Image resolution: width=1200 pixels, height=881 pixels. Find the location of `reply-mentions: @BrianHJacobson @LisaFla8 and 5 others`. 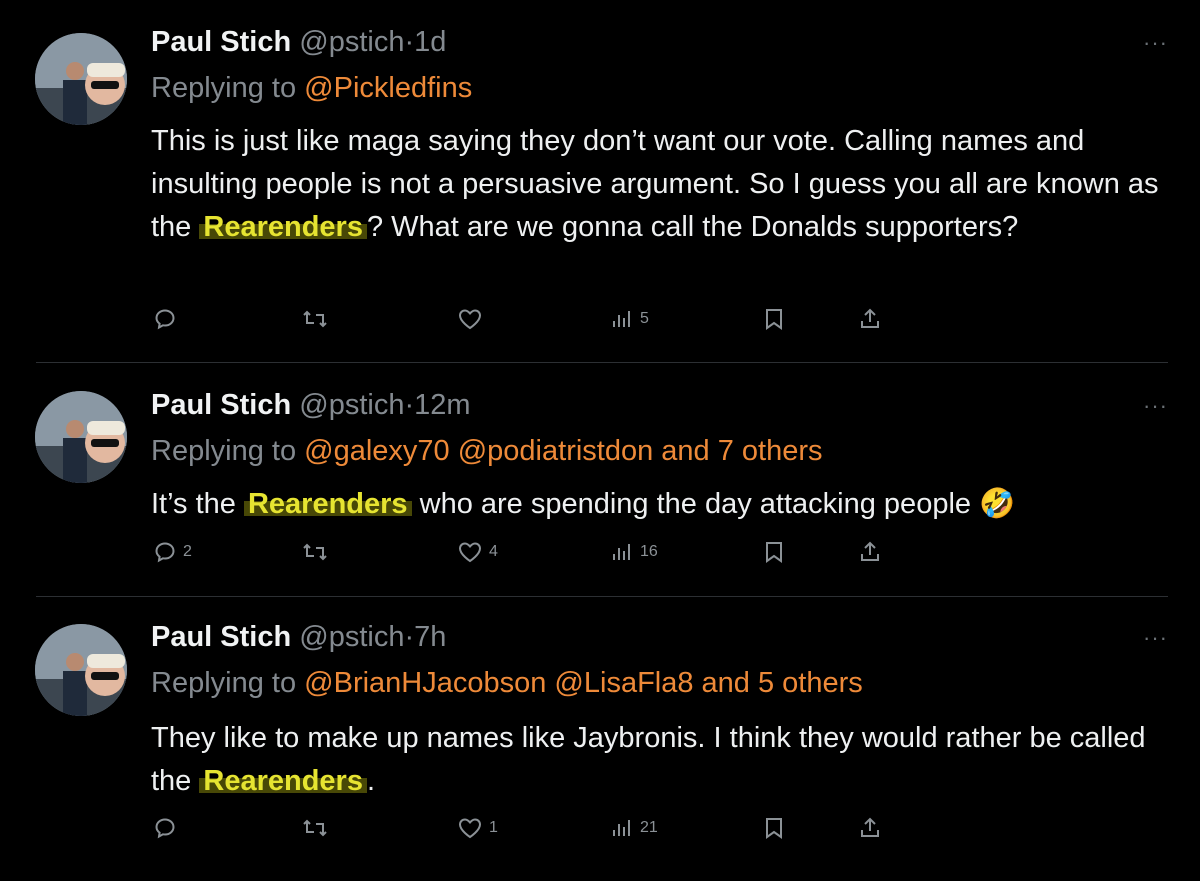

reply-mentions: @BrianHJacobson @LisaFla8 and 5 others is located at coordinates (583, 683).